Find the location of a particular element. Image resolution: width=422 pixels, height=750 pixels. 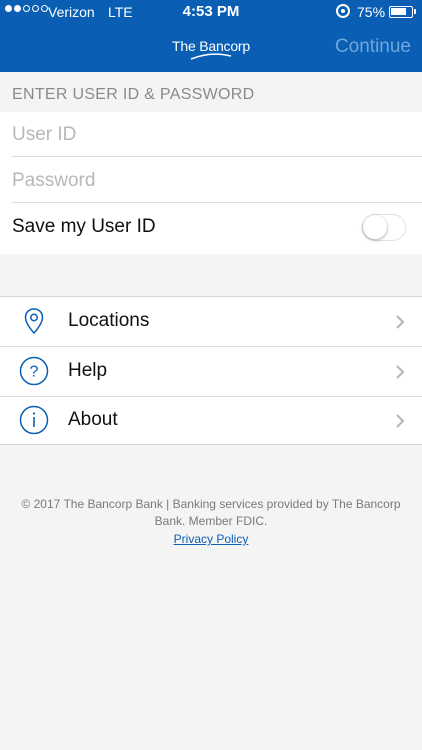

location-pin-icon is located at coordinates (34, 321).